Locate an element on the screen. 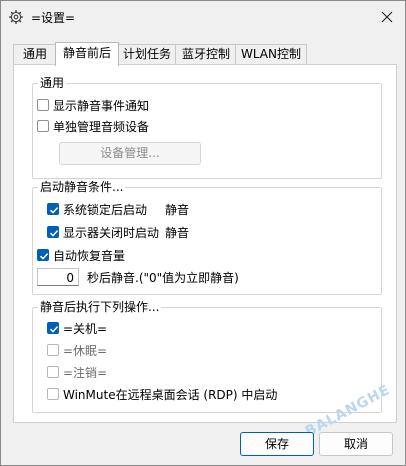 The height and width of the screenshot is (466, 406). lock-mute-option: 系统锁定后启动 静音 is located at coordinates (118, 209).